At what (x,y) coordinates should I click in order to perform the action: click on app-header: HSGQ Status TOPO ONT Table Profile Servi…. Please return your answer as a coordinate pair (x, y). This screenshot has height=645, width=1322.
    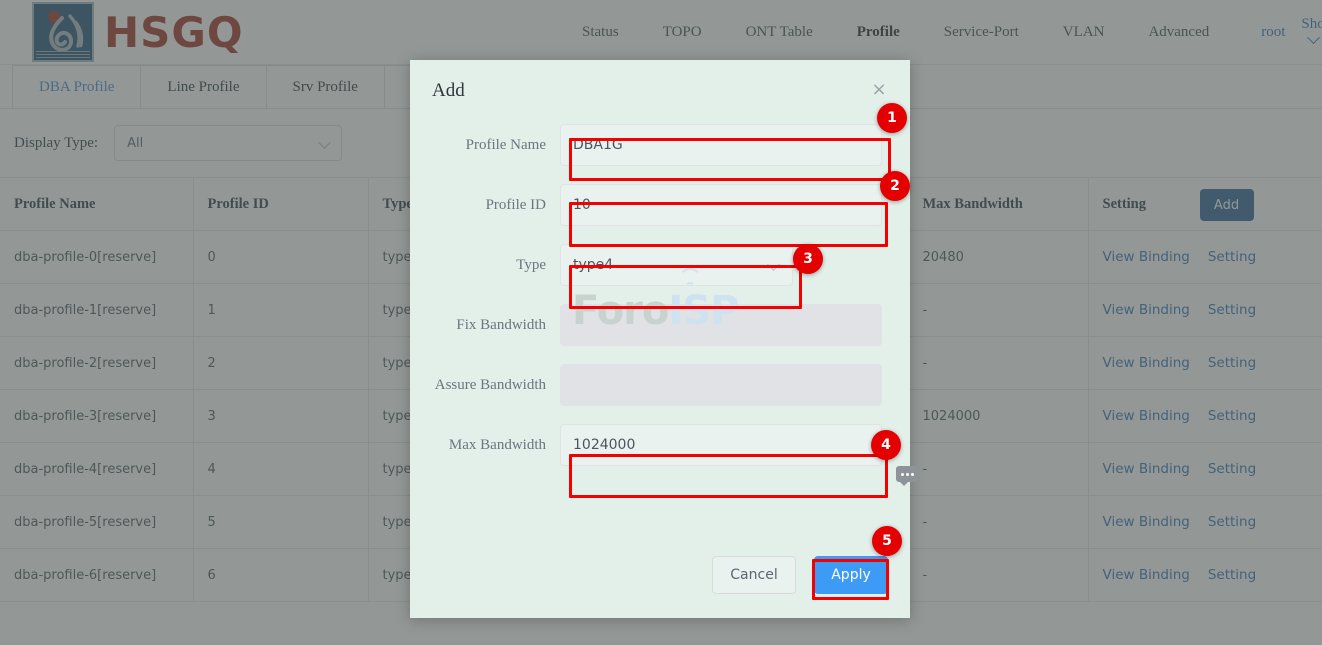
    Looking at the image, I should click on (661, 32).